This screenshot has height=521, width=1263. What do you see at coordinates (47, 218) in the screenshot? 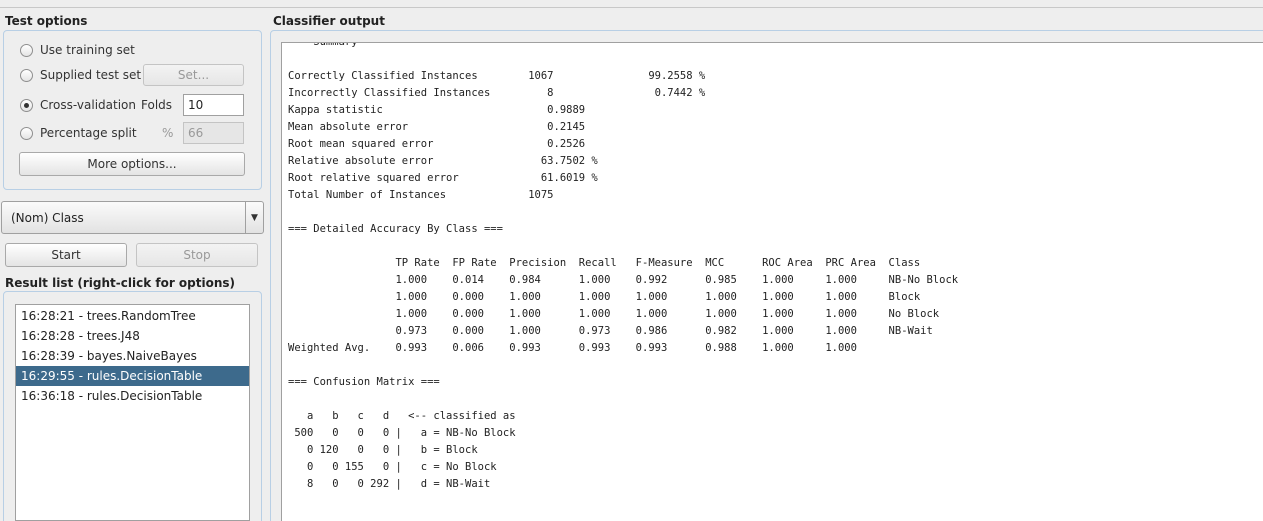
I see `class-select-value: (Nom) Class` at bounding box center [47, 218].